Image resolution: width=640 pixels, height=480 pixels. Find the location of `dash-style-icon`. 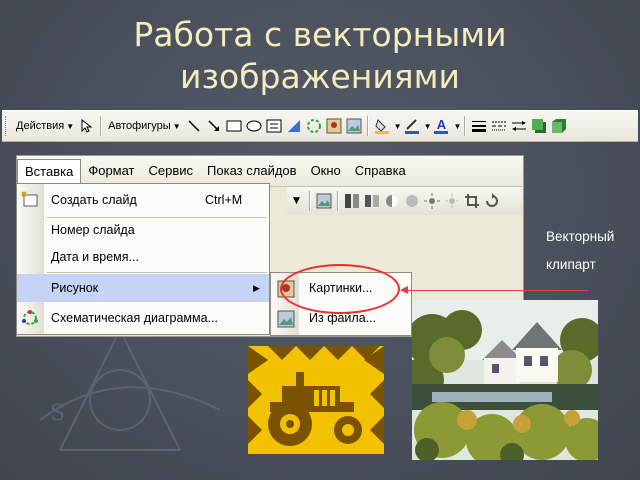

dash-style-icon is located at coordinates (499, 126).